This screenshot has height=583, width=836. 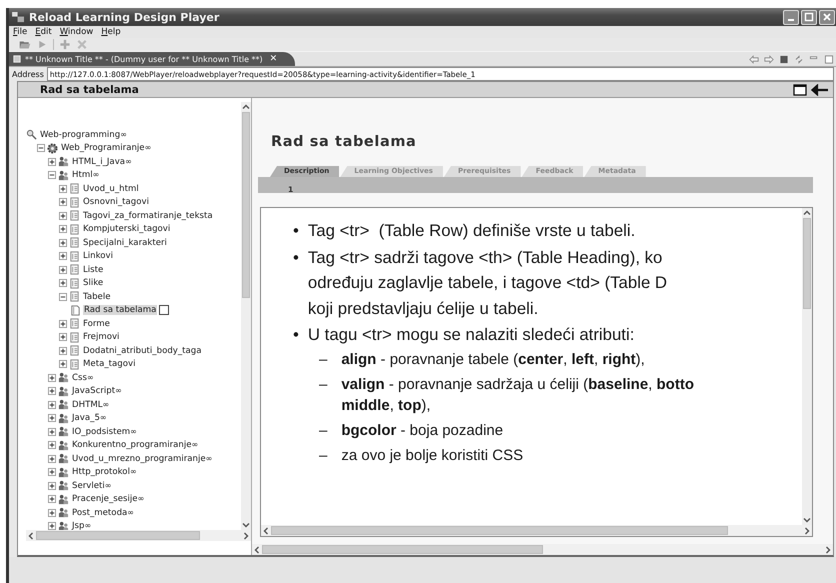 What do you see at coordinates (104, 431) in the screenshot?
I see `tree-item: IO_podsistem∞` at bounding box center [104, 431].